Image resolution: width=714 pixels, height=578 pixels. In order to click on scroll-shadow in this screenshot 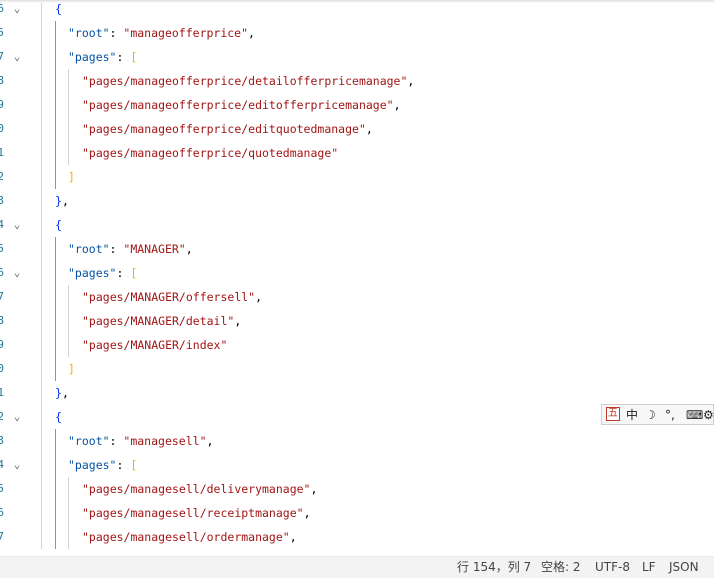, I will do `click(357, 1)`.